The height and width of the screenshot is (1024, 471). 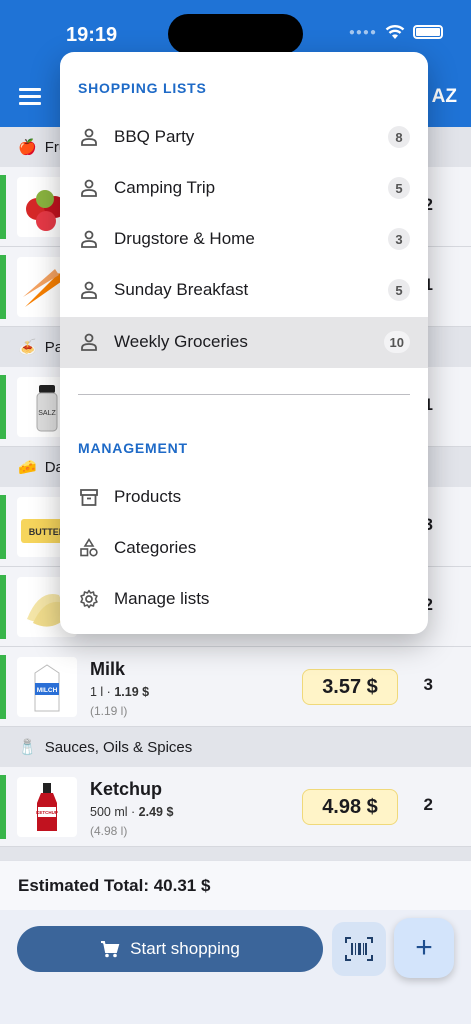 I want to click on menu-manage-lists: Manage lists, so click(x=244, y=599).